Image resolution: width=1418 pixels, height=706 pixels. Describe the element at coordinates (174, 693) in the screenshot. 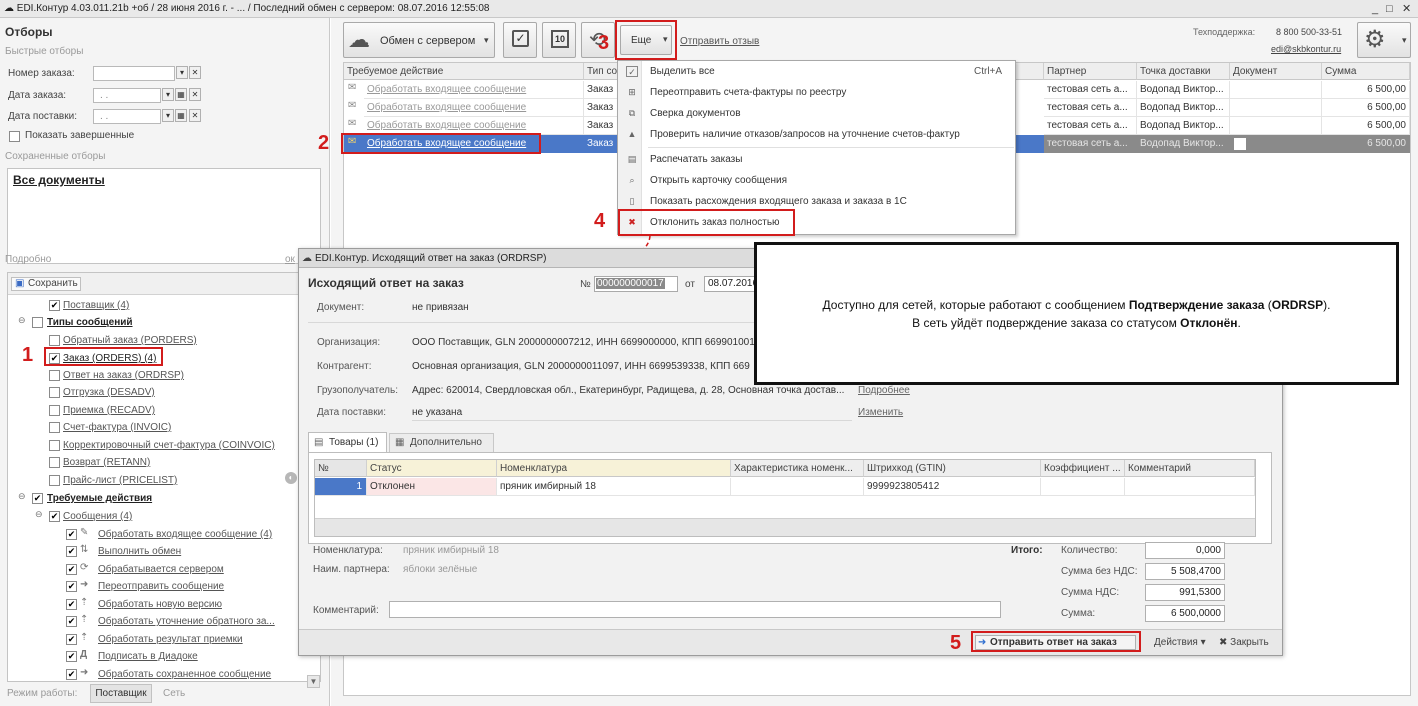

I see `mode-network-button: Сеть` at that location.